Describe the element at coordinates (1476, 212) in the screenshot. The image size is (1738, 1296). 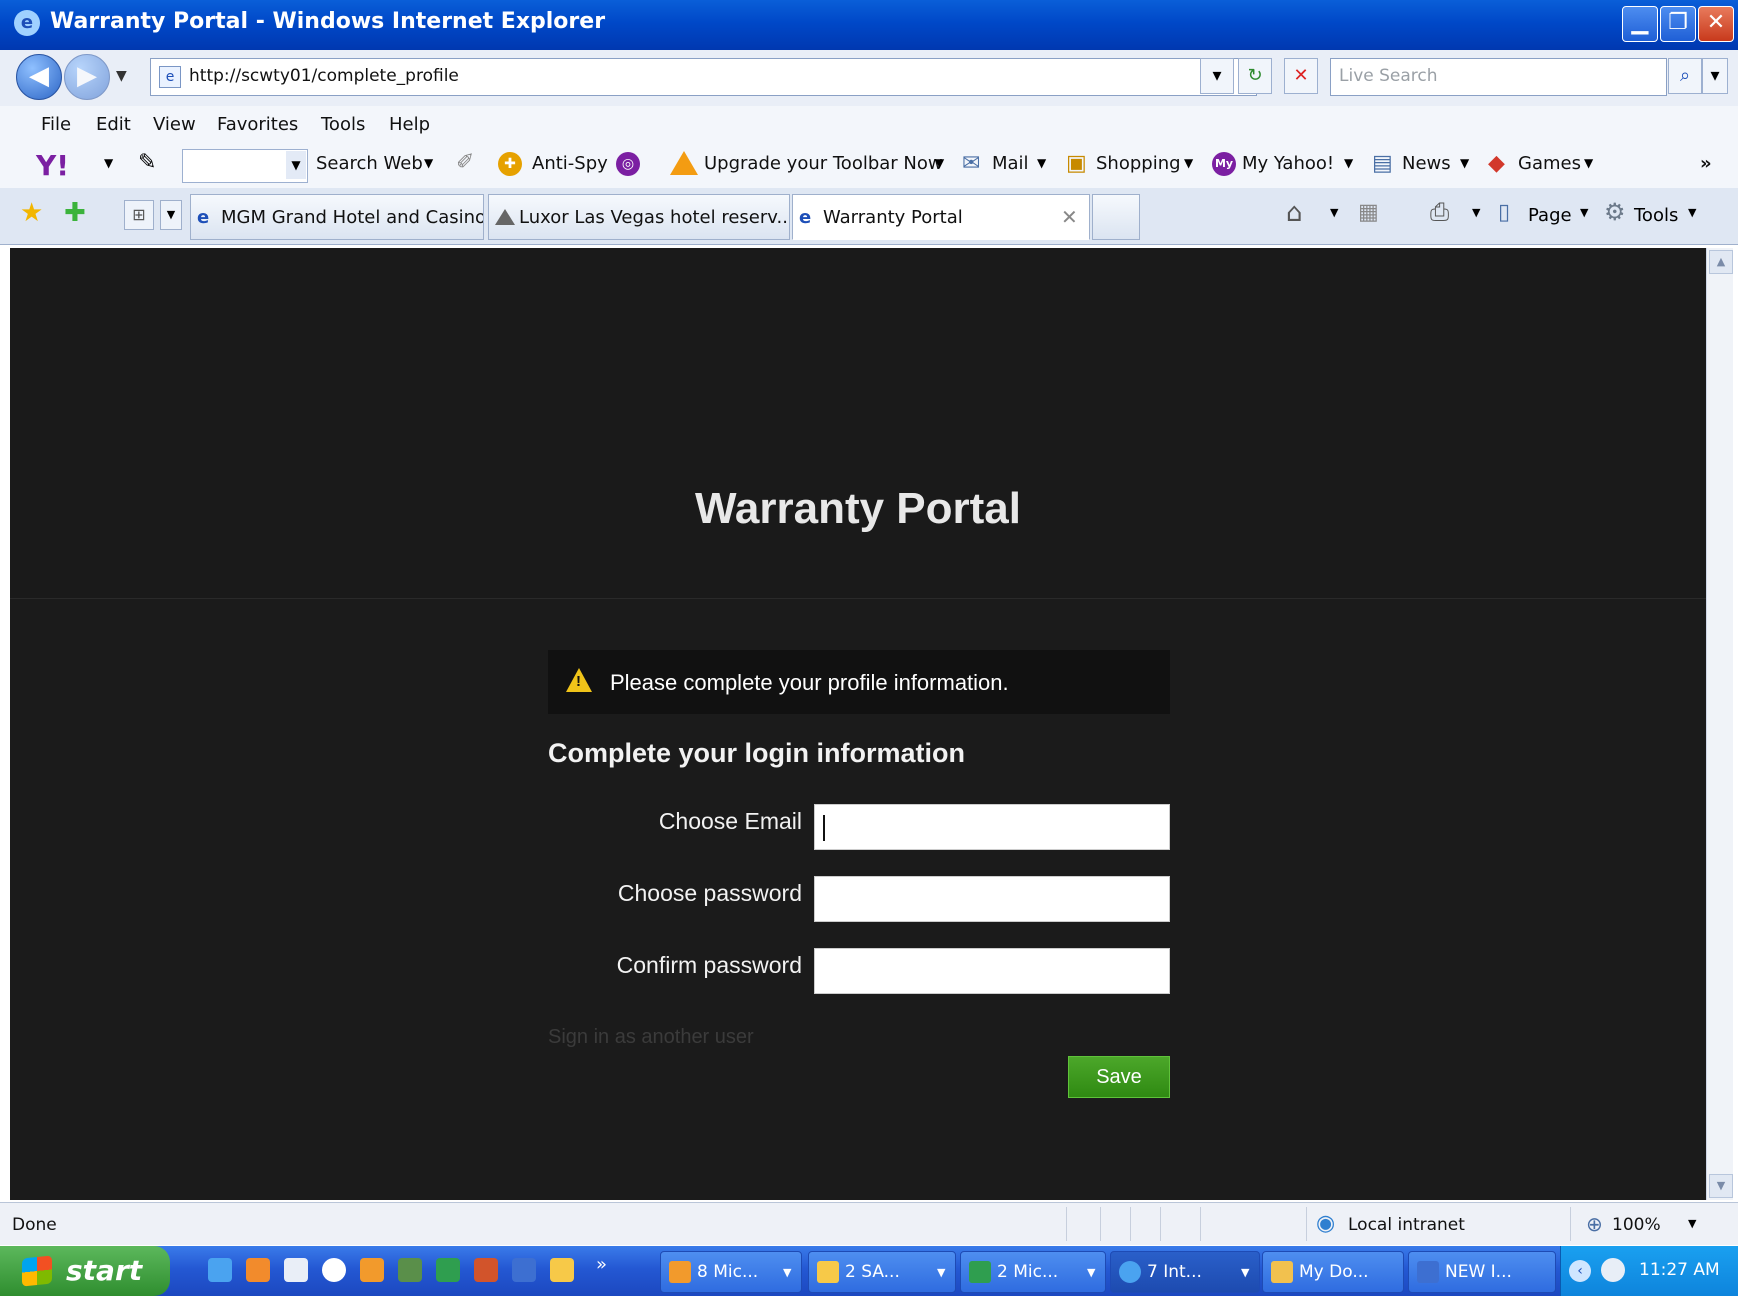
I see `print-dropdown: ▼` at that location.